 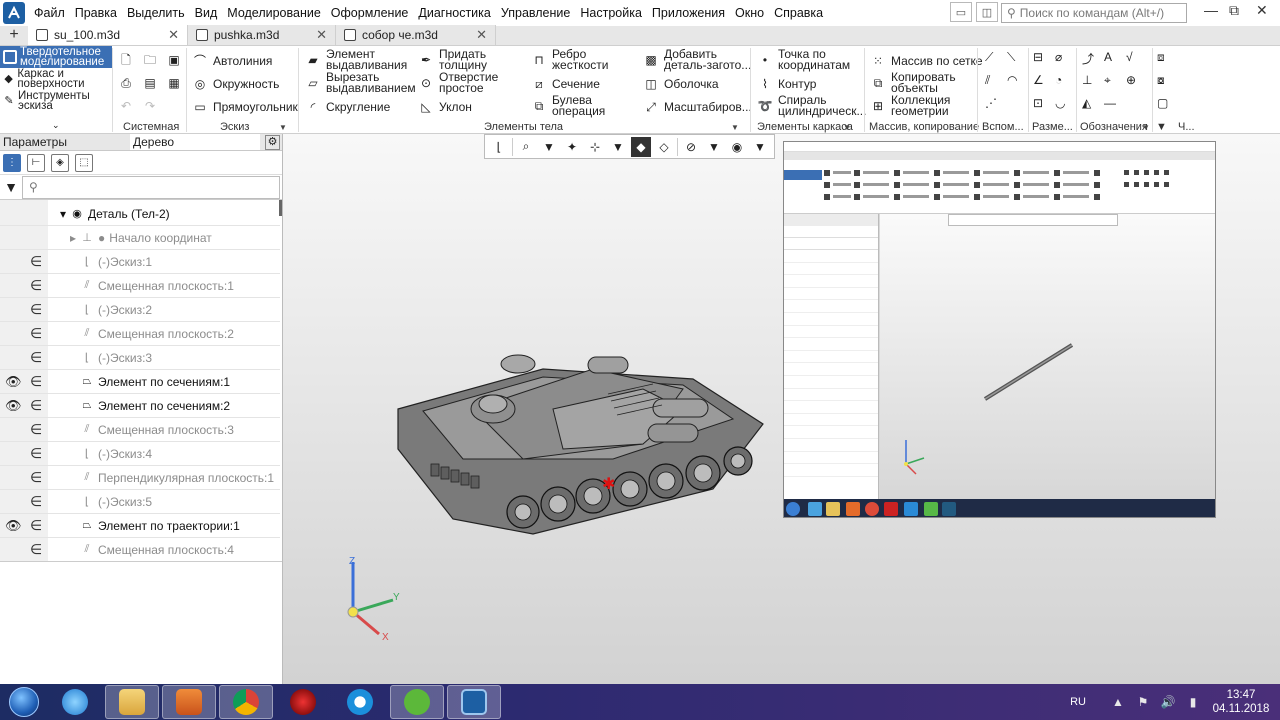 What do you see at coordinates (174, 83) in the screenshot?
I see `properties-button: ▦` at bounding box center [174, 83].